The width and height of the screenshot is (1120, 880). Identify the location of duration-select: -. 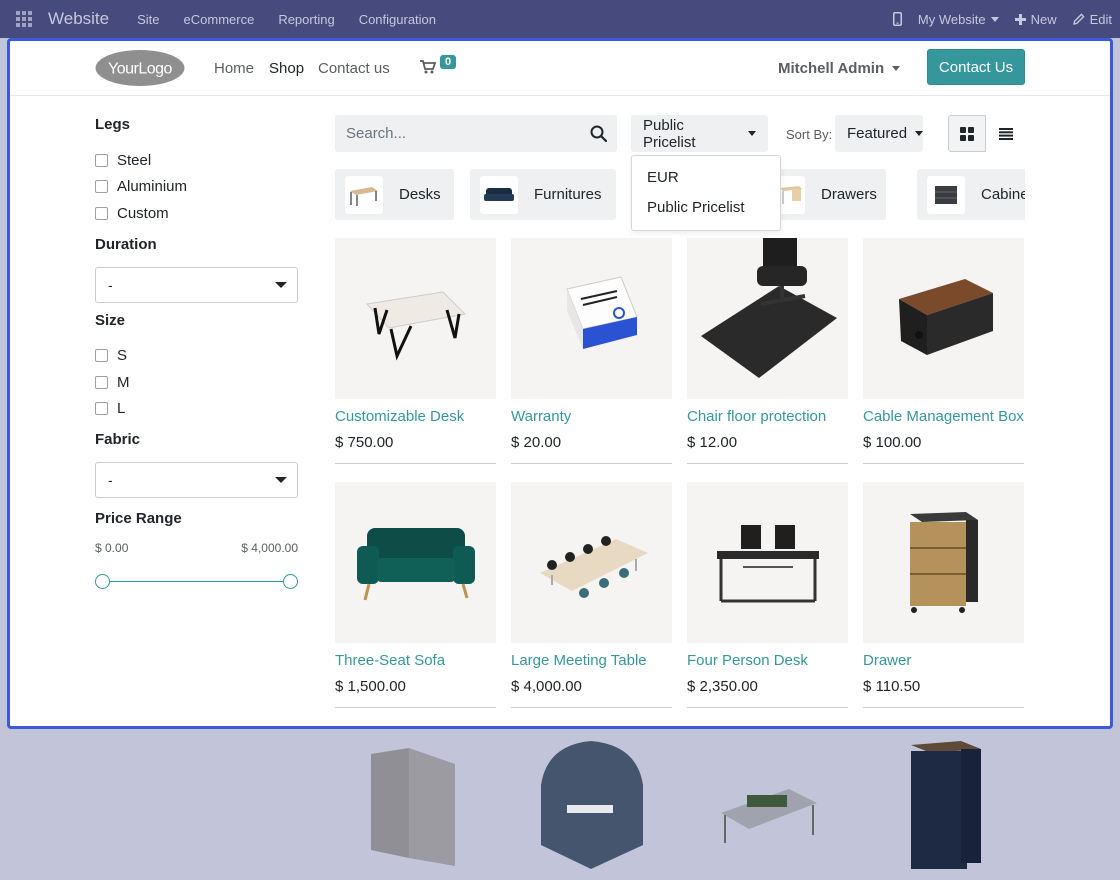
(196, 284).